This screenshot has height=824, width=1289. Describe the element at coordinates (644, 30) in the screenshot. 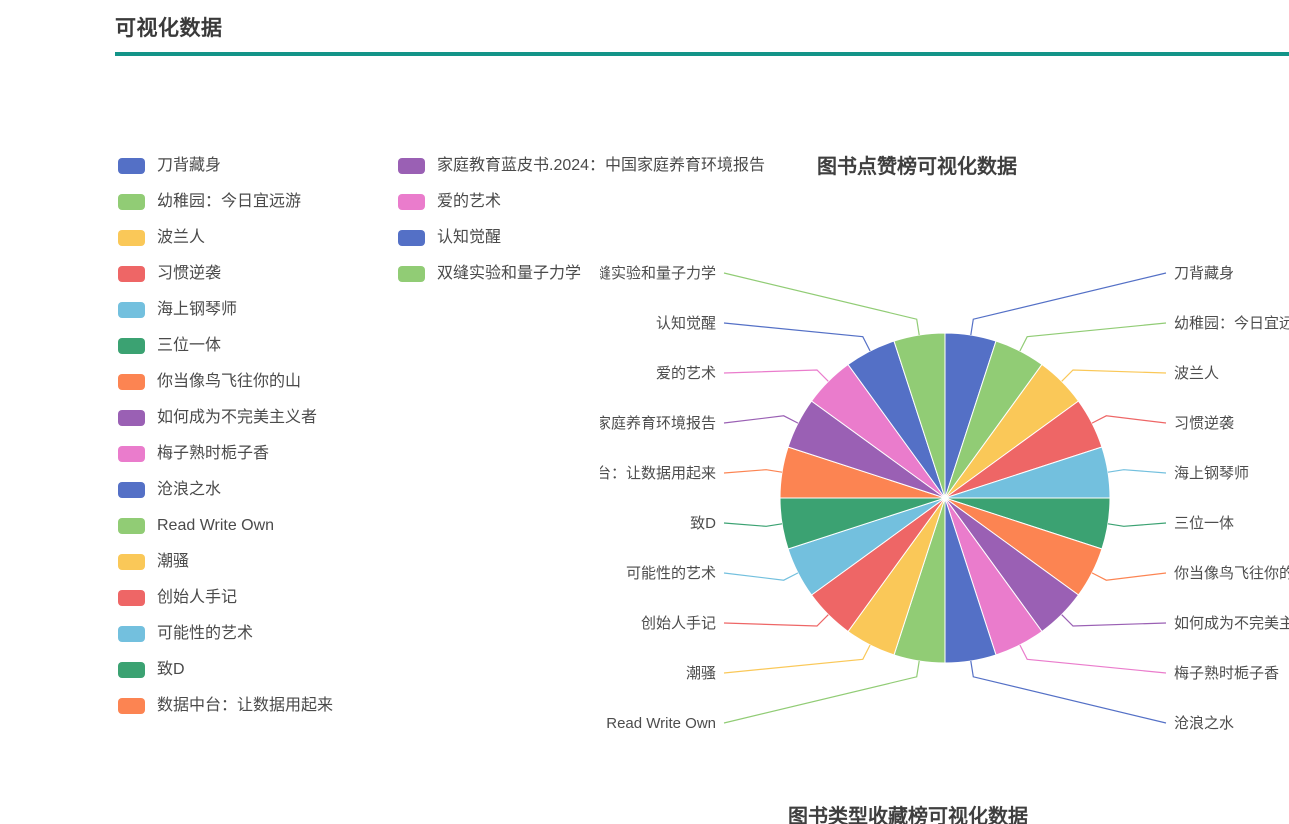

I see `page-header: 可视化数据` at that location.